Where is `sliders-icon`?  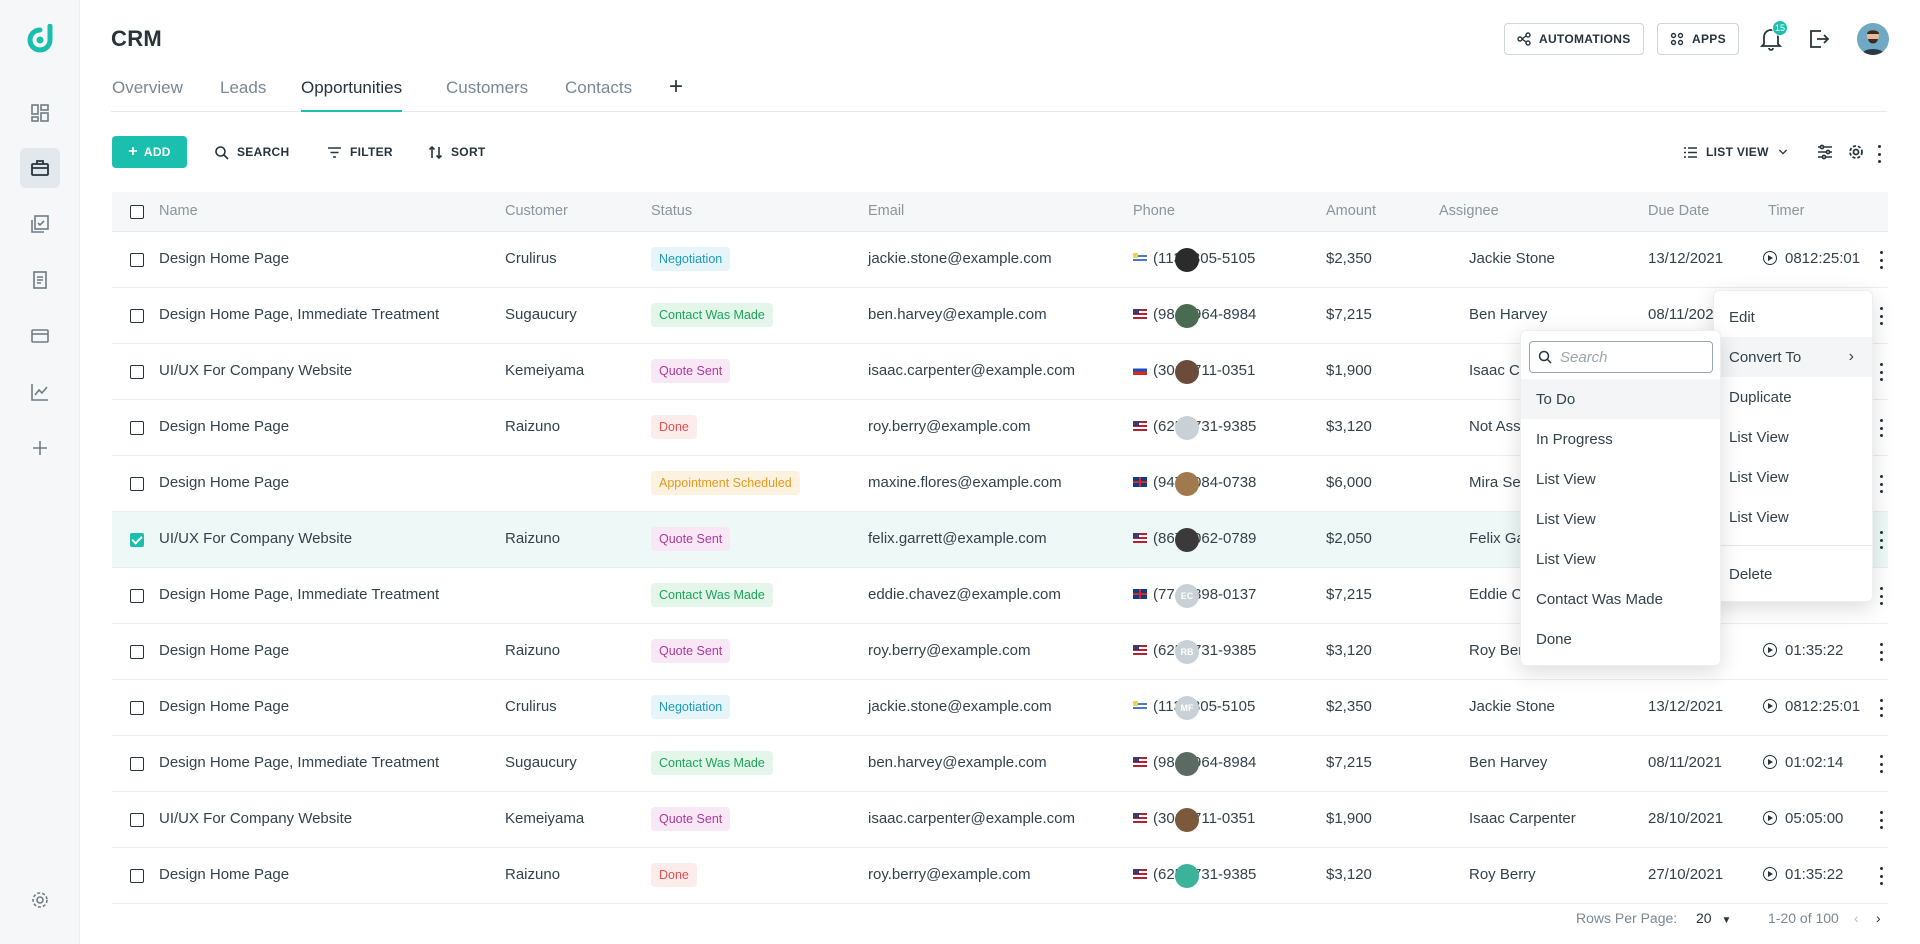 sliders-icon is located at coordinates (1825, 152).